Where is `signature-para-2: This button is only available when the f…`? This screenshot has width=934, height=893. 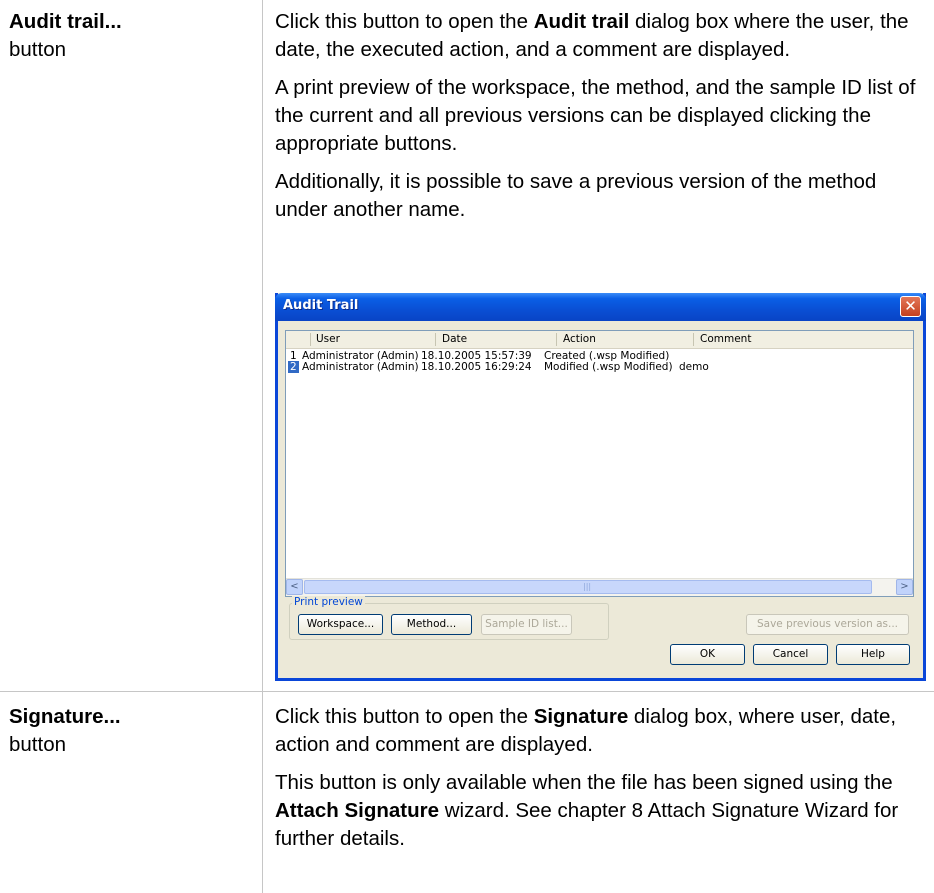
signature-para-2: This button is only available when the f… is located at coordinates (587, 810).